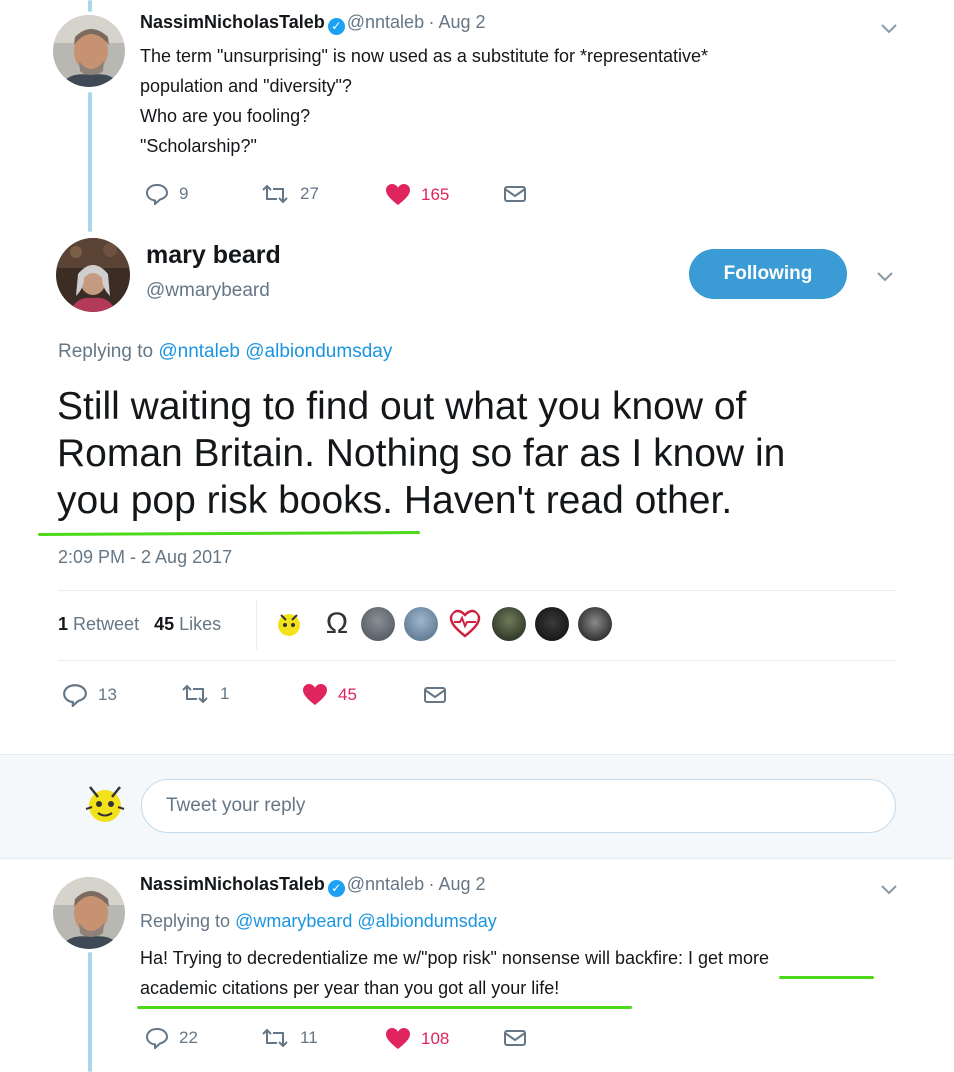  What do you see at coordinates (164, 624) in the screenshot?
I see `likes-stat-count: 45` at bounding box center [164, 624].